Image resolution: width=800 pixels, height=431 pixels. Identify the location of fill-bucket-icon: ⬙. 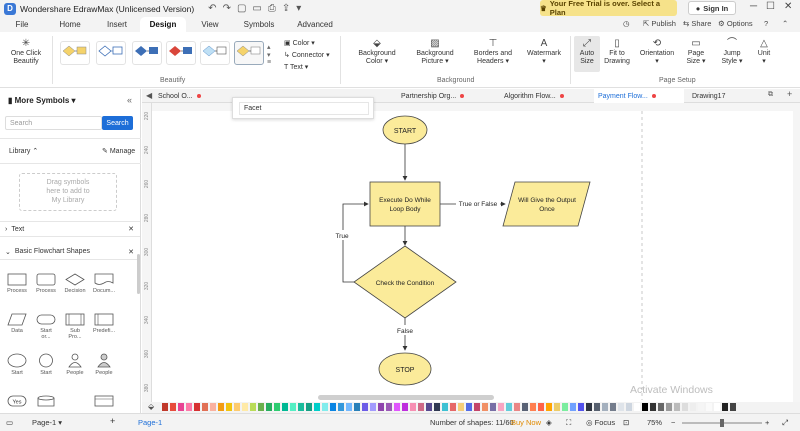
(151, 406).